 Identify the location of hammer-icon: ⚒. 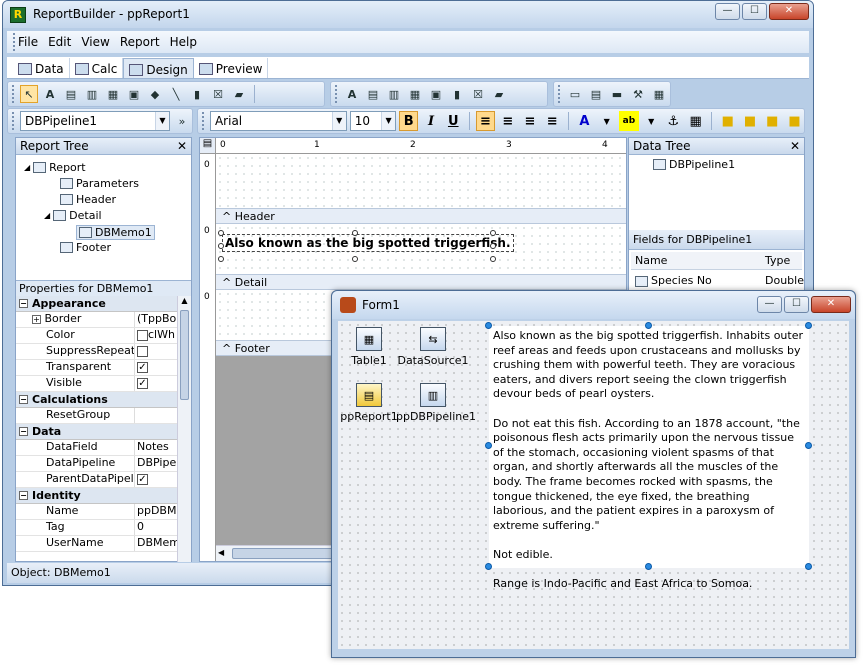
(638, 94).